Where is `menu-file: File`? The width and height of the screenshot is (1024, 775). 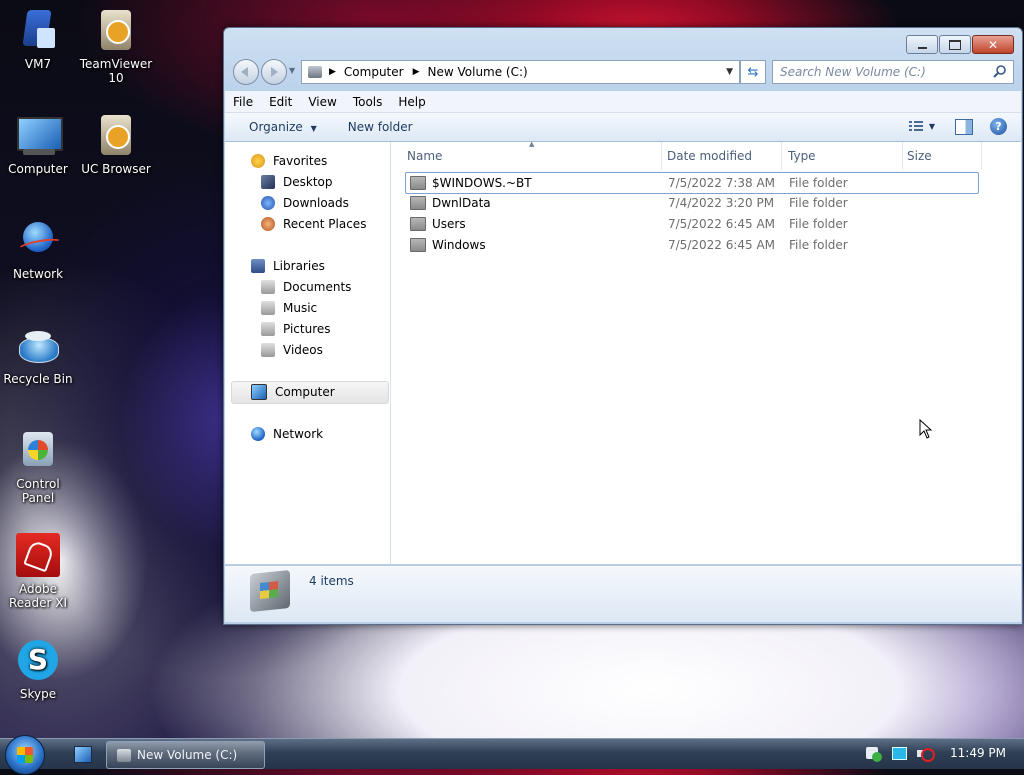 menu-file: File is located at coordinates (243, 102).